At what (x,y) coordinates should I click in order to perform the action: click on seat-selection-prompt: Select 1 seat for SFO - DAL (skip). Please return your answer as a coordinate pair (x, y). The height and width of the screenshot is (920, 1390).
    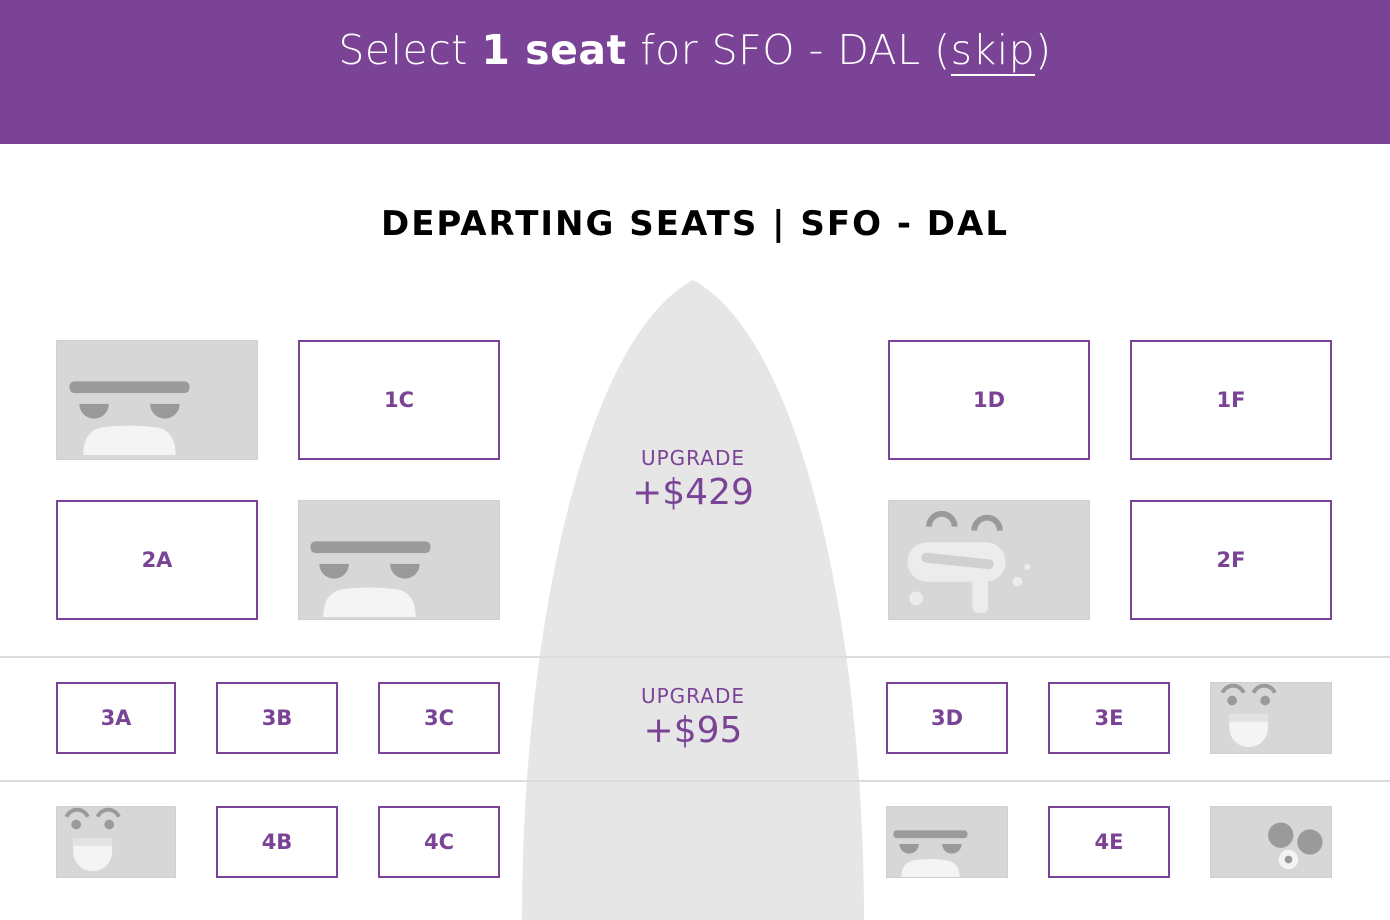
    Looking at the image, I should click on (695, 51).